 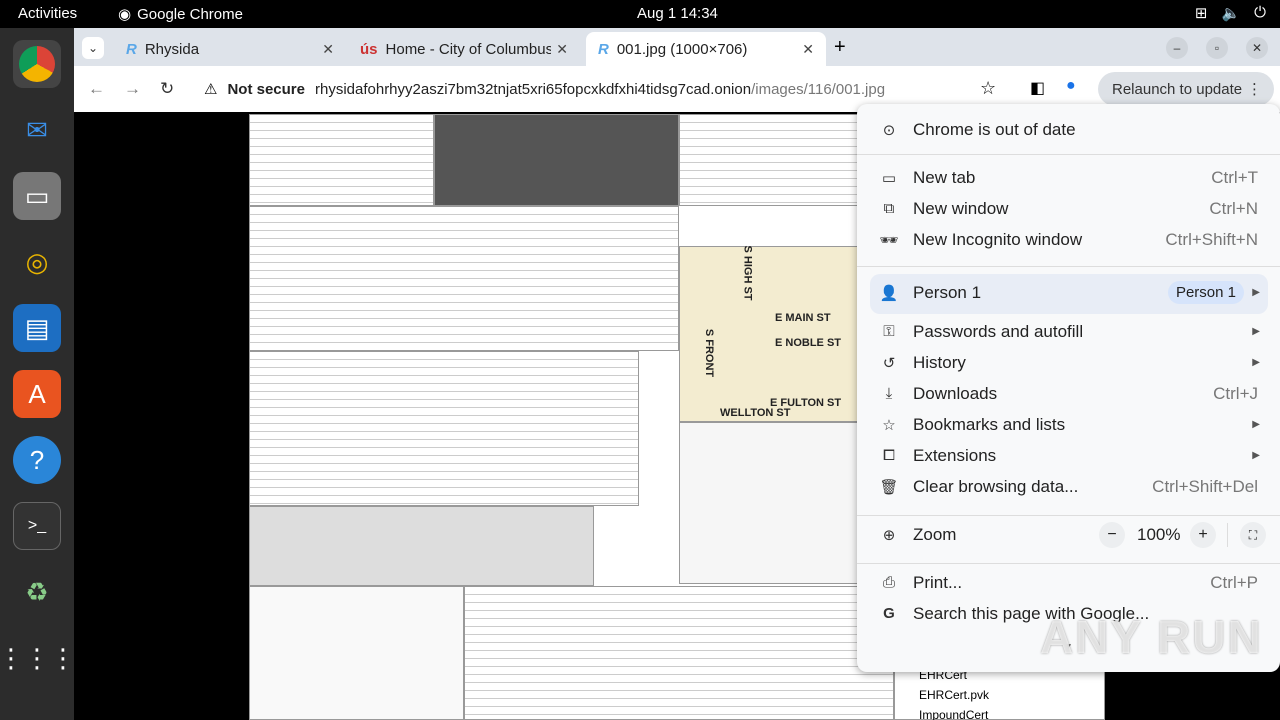 What do you see at coordinates (211, 89) in the screenshot?
I see `warning-icon: ⚠` at bounding box center [211, 89].